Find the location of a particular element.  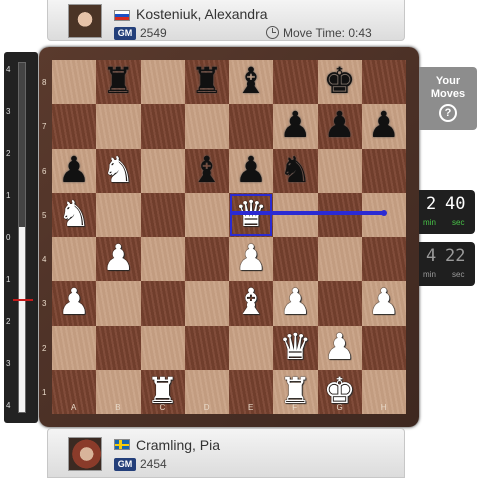

top-clock: 2 40 min sec is located at coordinates (447, 212).